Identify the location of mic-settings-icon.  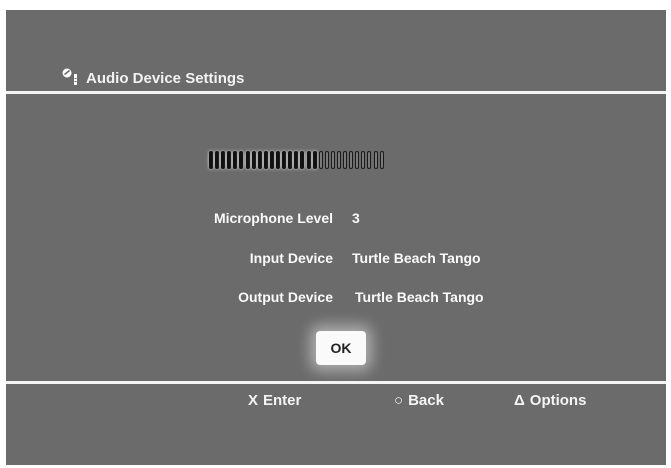
(71, 78).